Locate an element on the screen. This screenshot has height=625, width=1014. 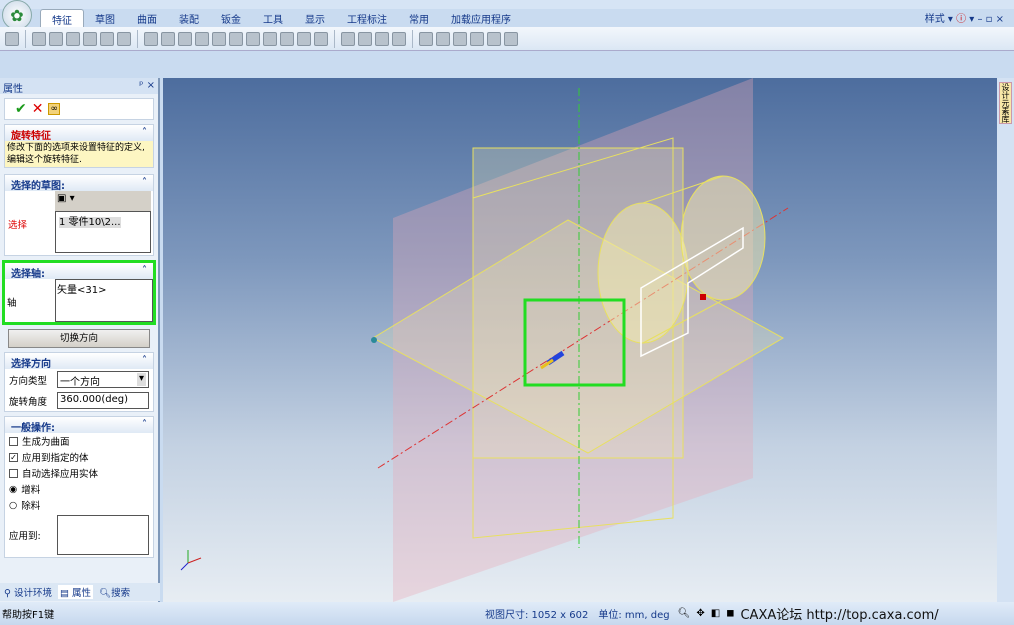
section-title: 选择的草图: is located at coordinates (38, 186).